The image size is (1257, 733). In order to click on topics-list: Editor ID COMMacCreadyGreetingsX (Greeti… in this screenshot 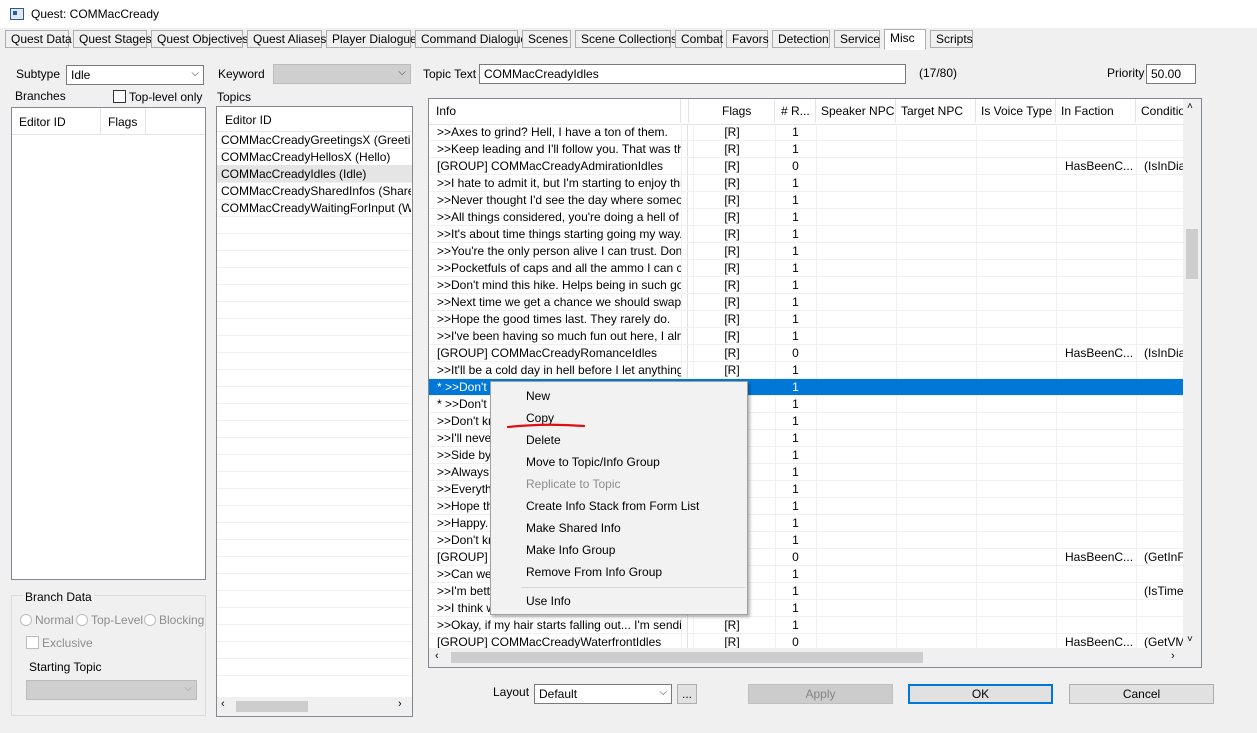, I will do `click(314, 411)`.